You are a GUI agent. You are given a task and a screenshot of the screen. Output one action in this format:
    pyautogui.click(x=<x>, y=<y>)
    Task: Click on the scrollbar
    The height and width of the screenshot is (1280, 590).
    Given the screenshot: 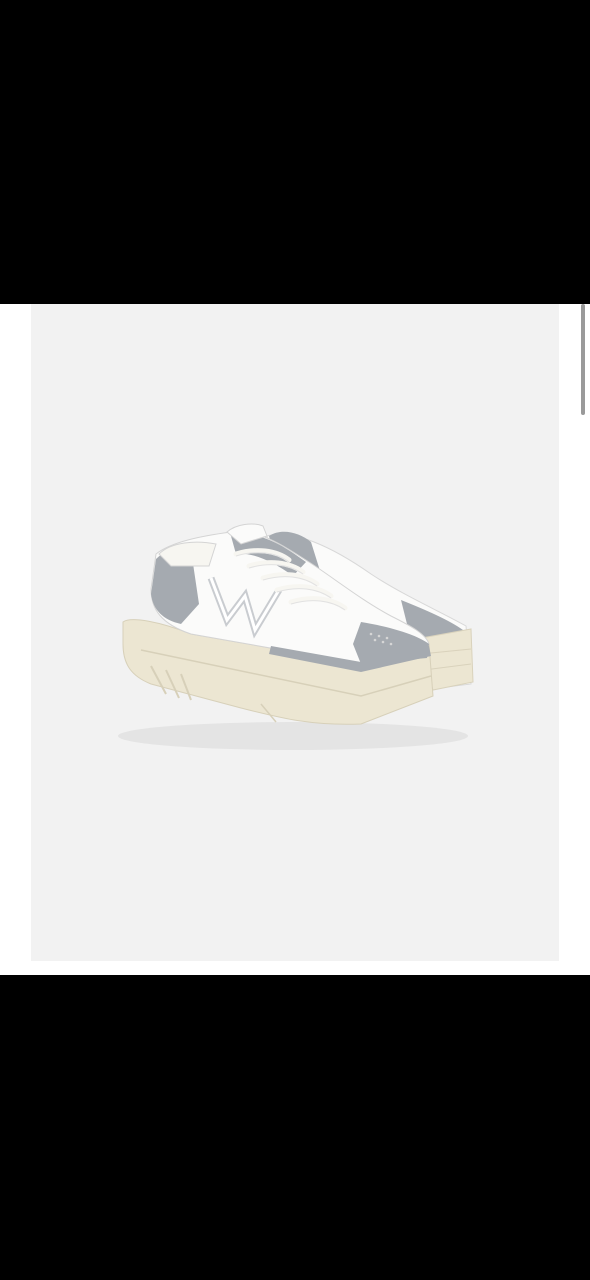 What is the action you would take?
    pyautogui.click(x=583, y=359)
    